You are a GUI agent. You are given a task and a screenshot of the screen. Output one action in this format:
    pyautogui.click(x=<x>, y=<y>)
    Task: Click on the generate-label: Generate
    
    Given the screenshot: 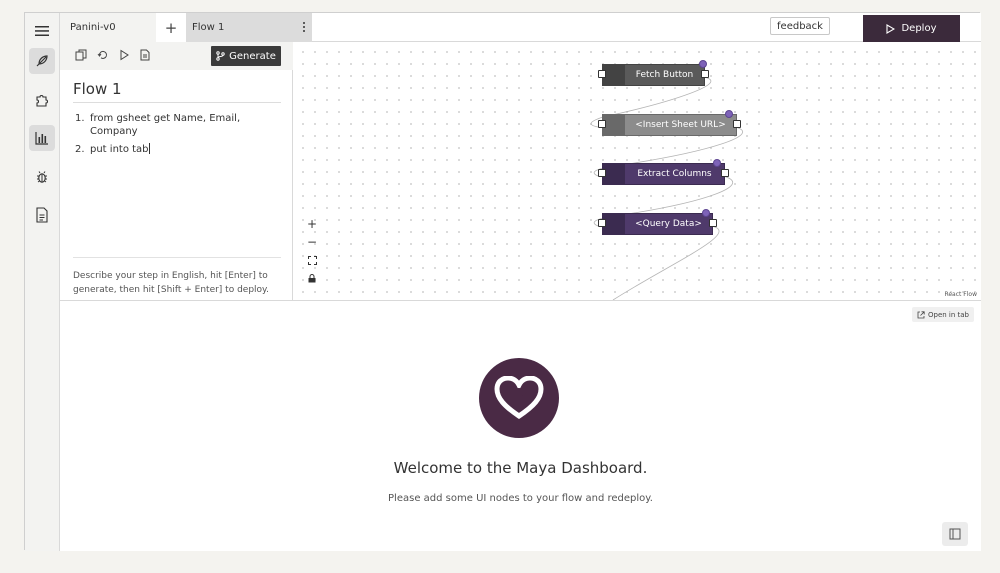 What is the action you would take?
    pyautogui.click(x=252, y=56)
    